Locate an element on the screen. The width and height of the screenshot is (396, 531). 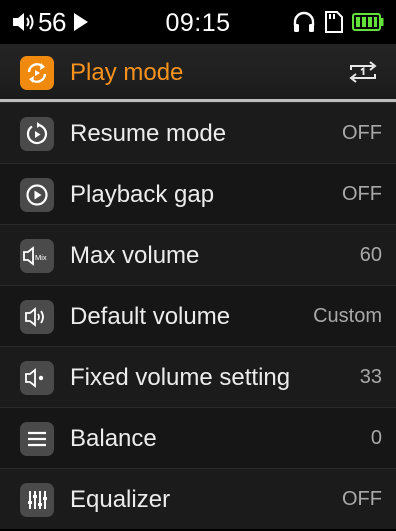
svg-text: Mix is located at coordinates (41, 257).